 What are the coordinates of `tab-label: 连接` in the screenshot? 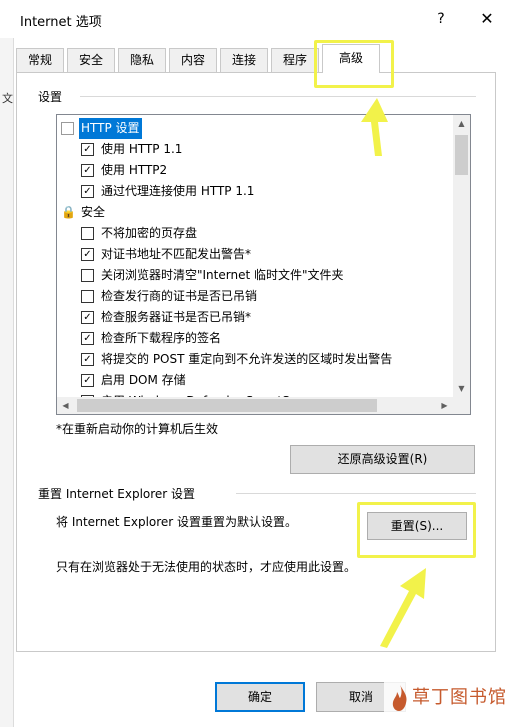 It's located at (243, 60).